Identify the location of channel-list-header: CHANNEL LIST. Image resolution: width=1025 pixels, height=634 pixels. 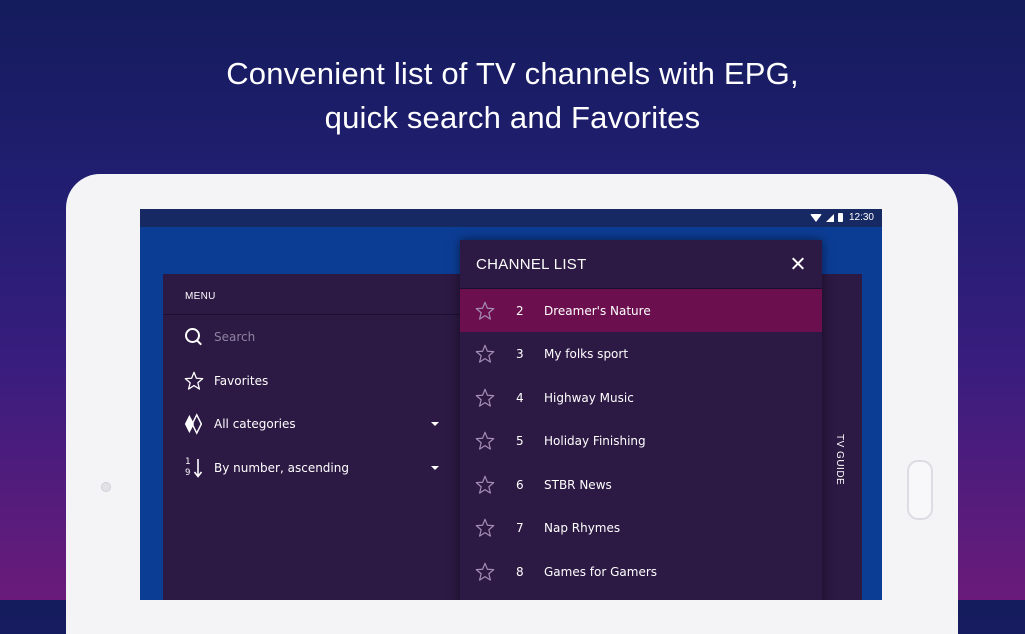
(641, 264).